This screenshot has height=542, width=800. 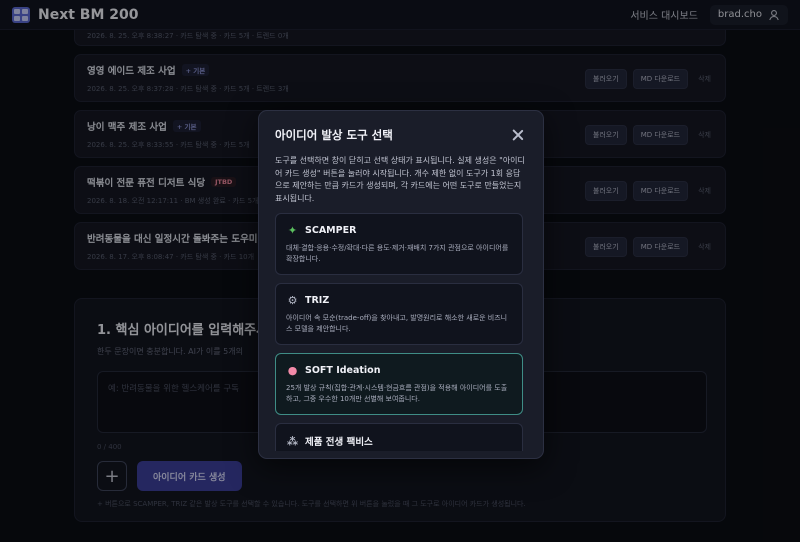 I want to click on brain-icon: ●, so click(x=292, y=370).